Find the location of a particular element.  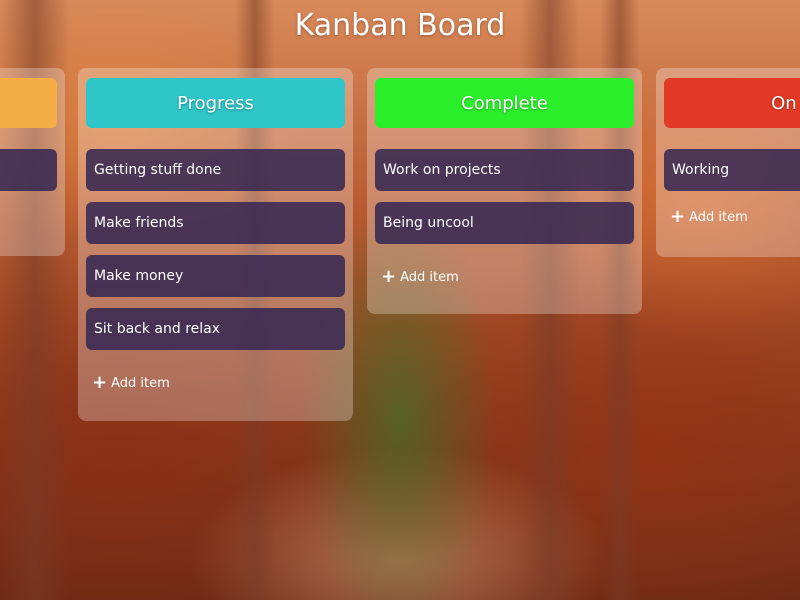

card-item: Make money is located at coordinates (215, 276).